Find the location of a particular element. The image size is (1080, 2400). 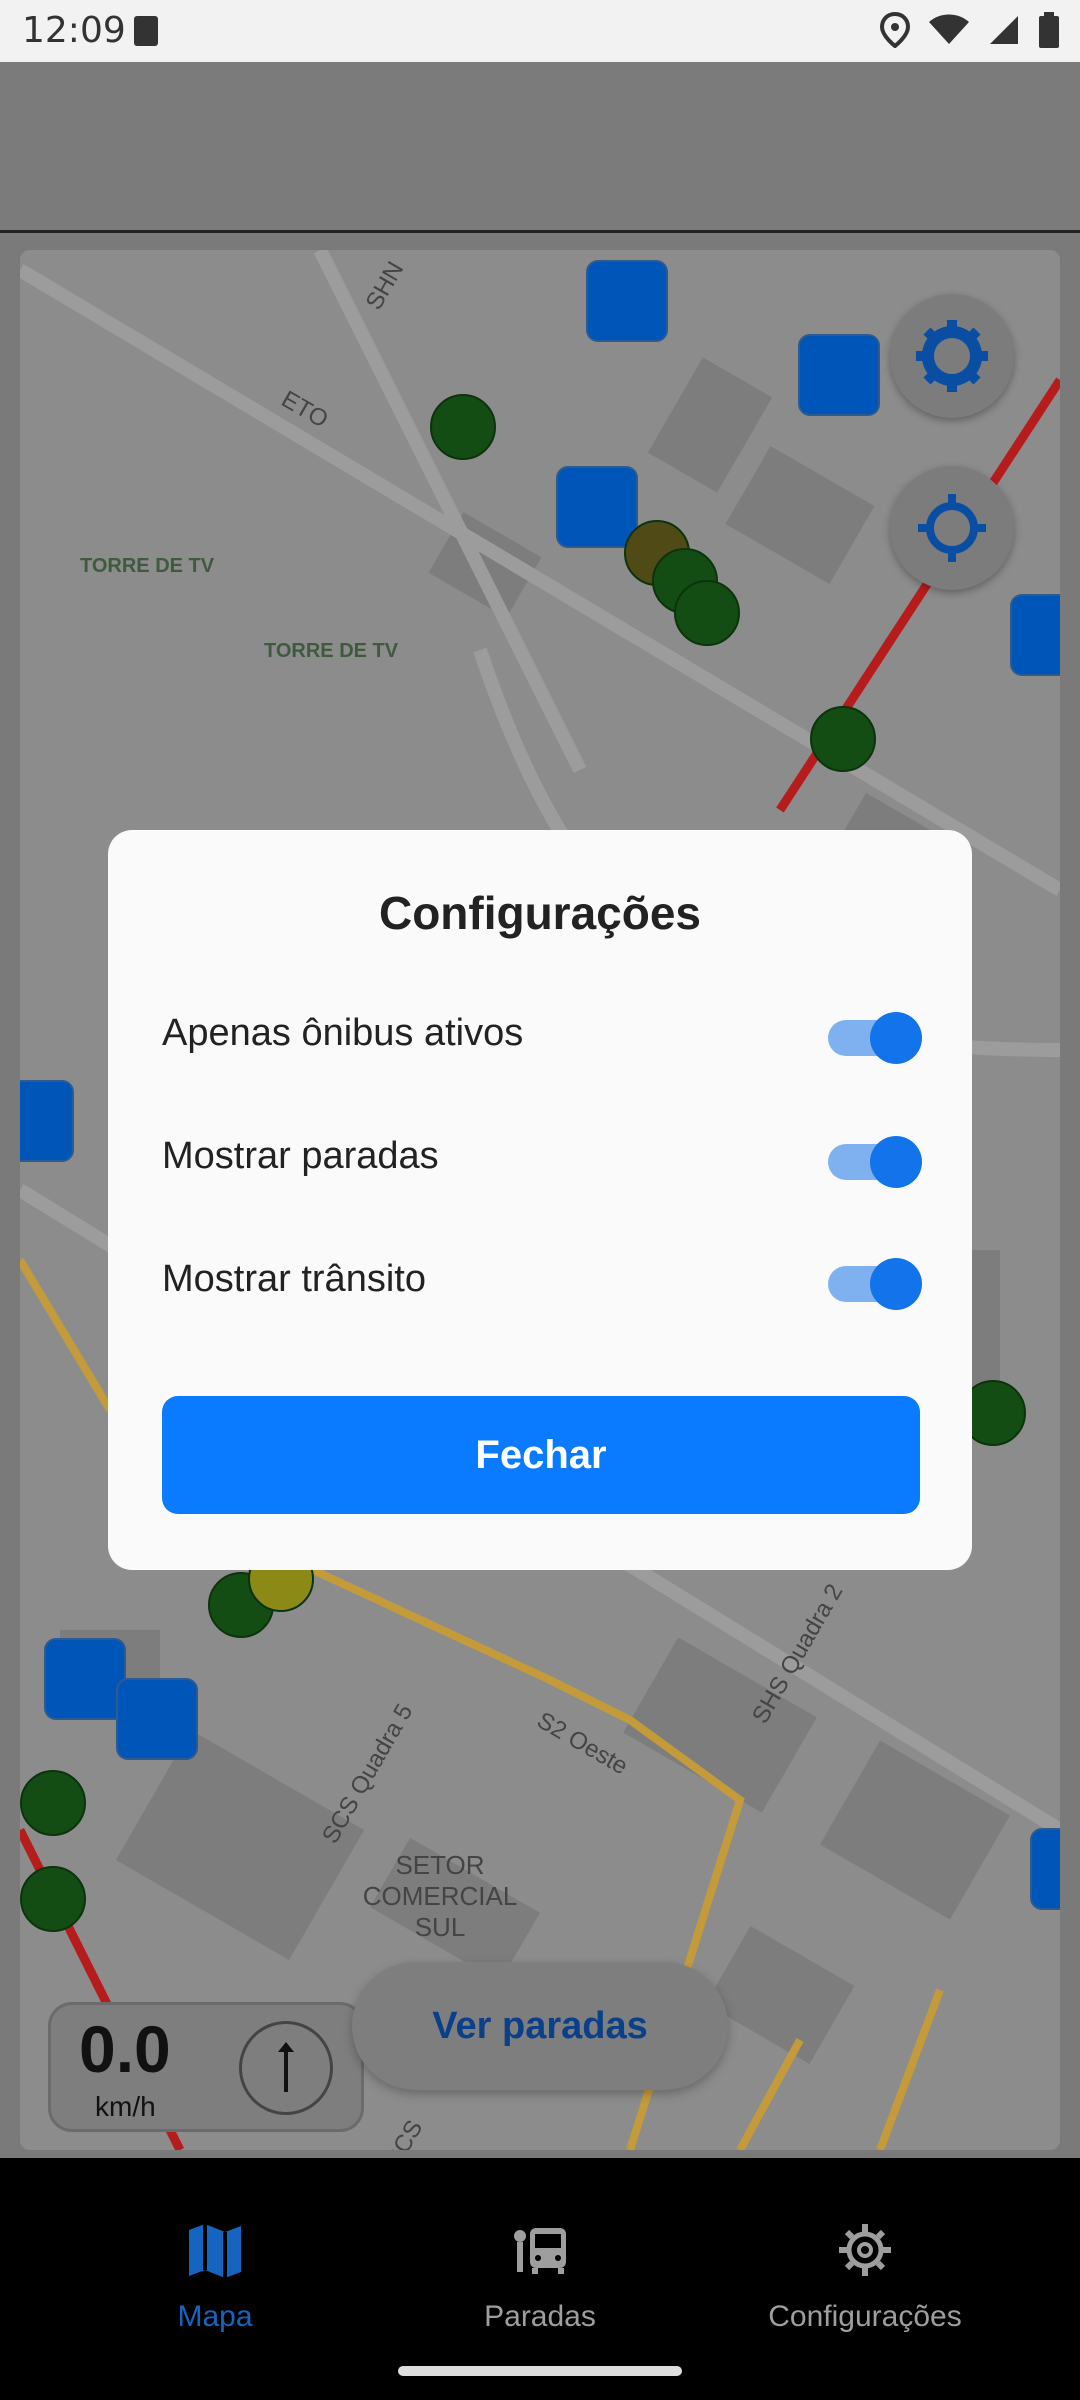

nav-label-map: Mapa is located at coordinates (215, 2316).